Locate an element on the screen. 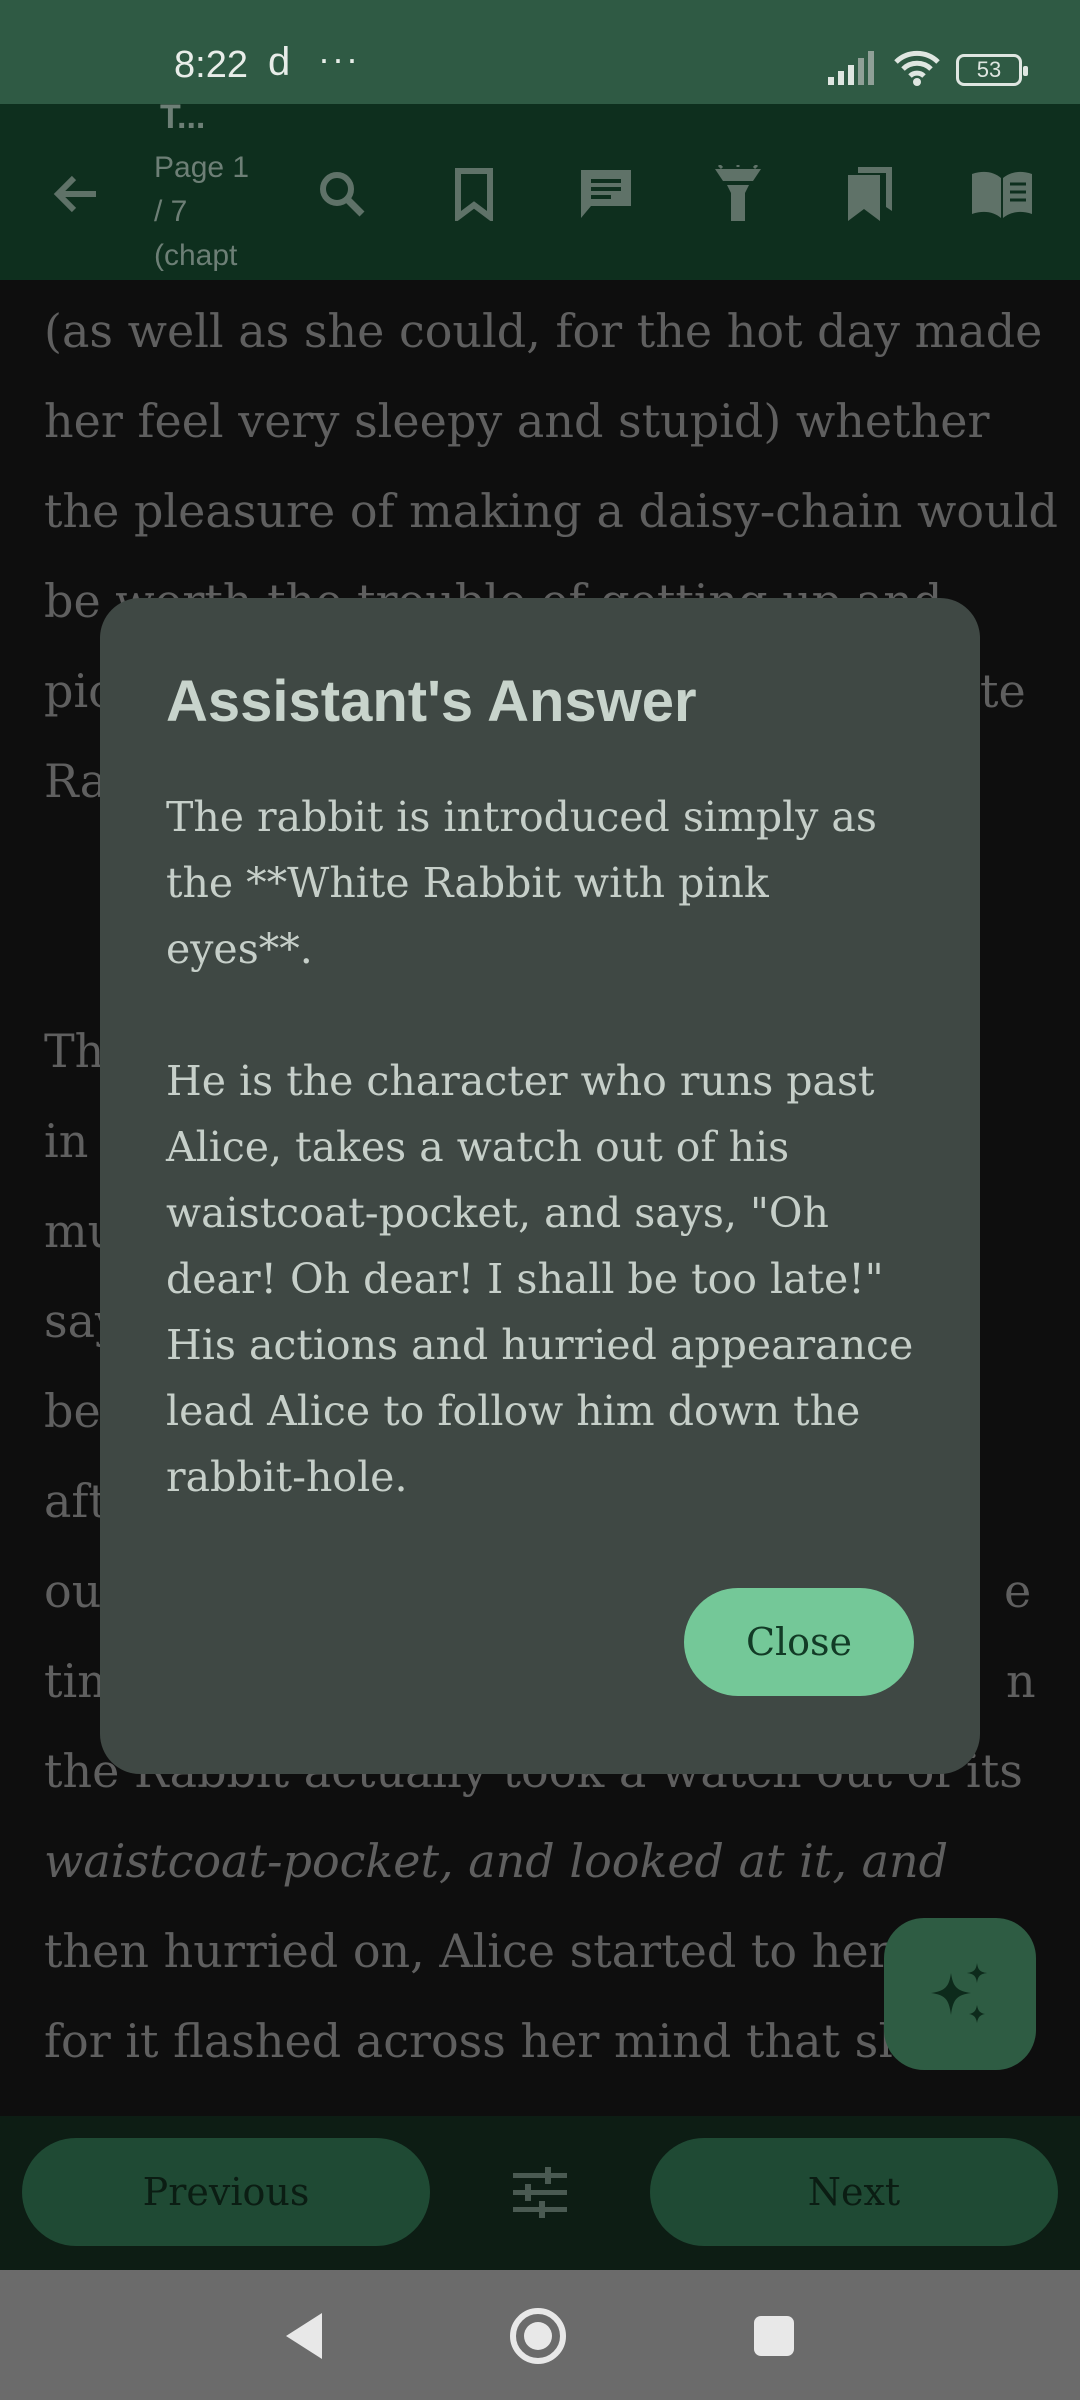  status-icons: 53 is located at coordinates (928, 70).